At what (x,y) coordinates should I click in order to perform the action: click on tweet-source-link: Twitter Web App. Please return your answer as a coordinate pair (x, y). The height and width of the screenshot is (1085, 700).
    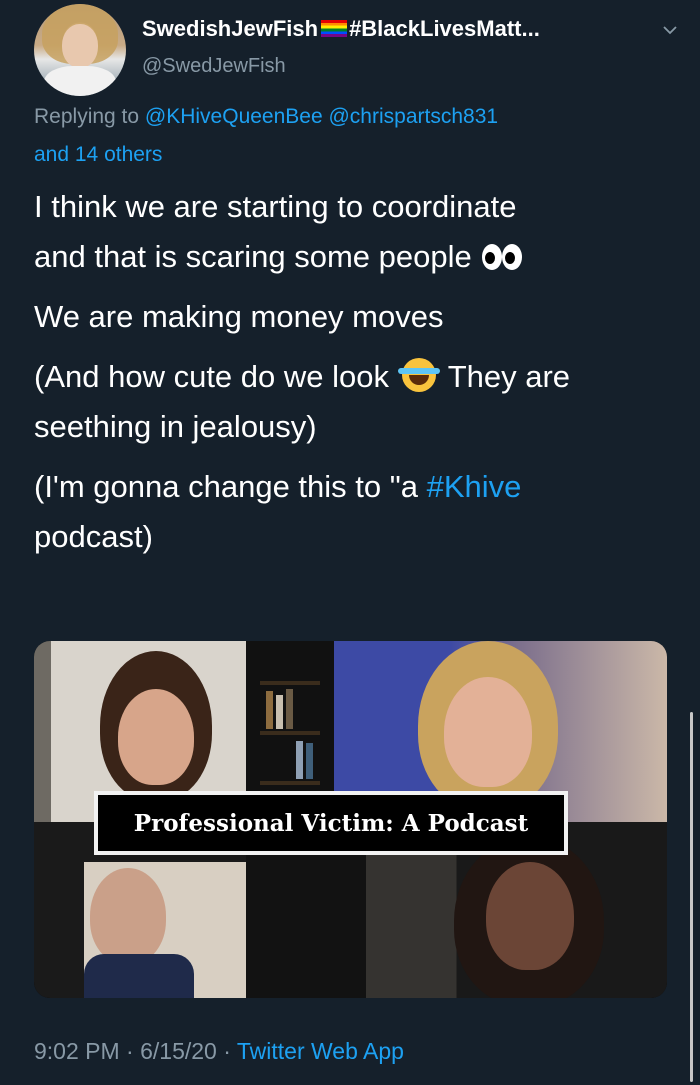
    Looking at the image, I should click on (320, 1051).